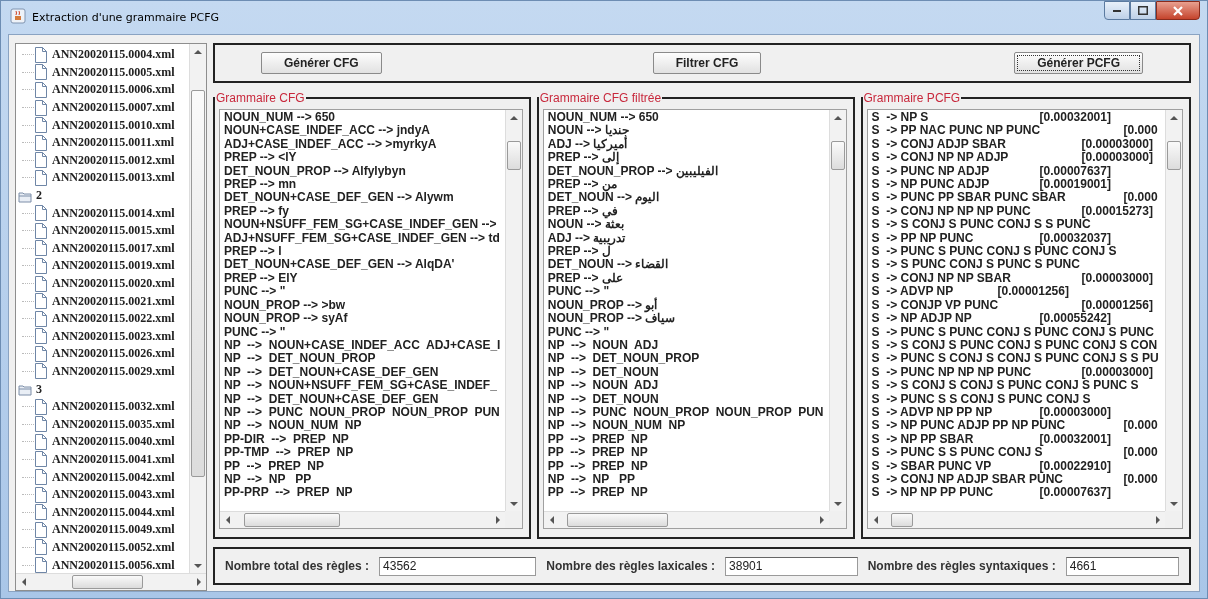 Image resolution: width=1208 pixels, height=599 pixels. What do you see at coordinates (1014, 131) in the screenshot?
I see `grammar-rule: S -> PP NAC PUNC NP PUNC [0.000` at bounding box center [1014, 131].